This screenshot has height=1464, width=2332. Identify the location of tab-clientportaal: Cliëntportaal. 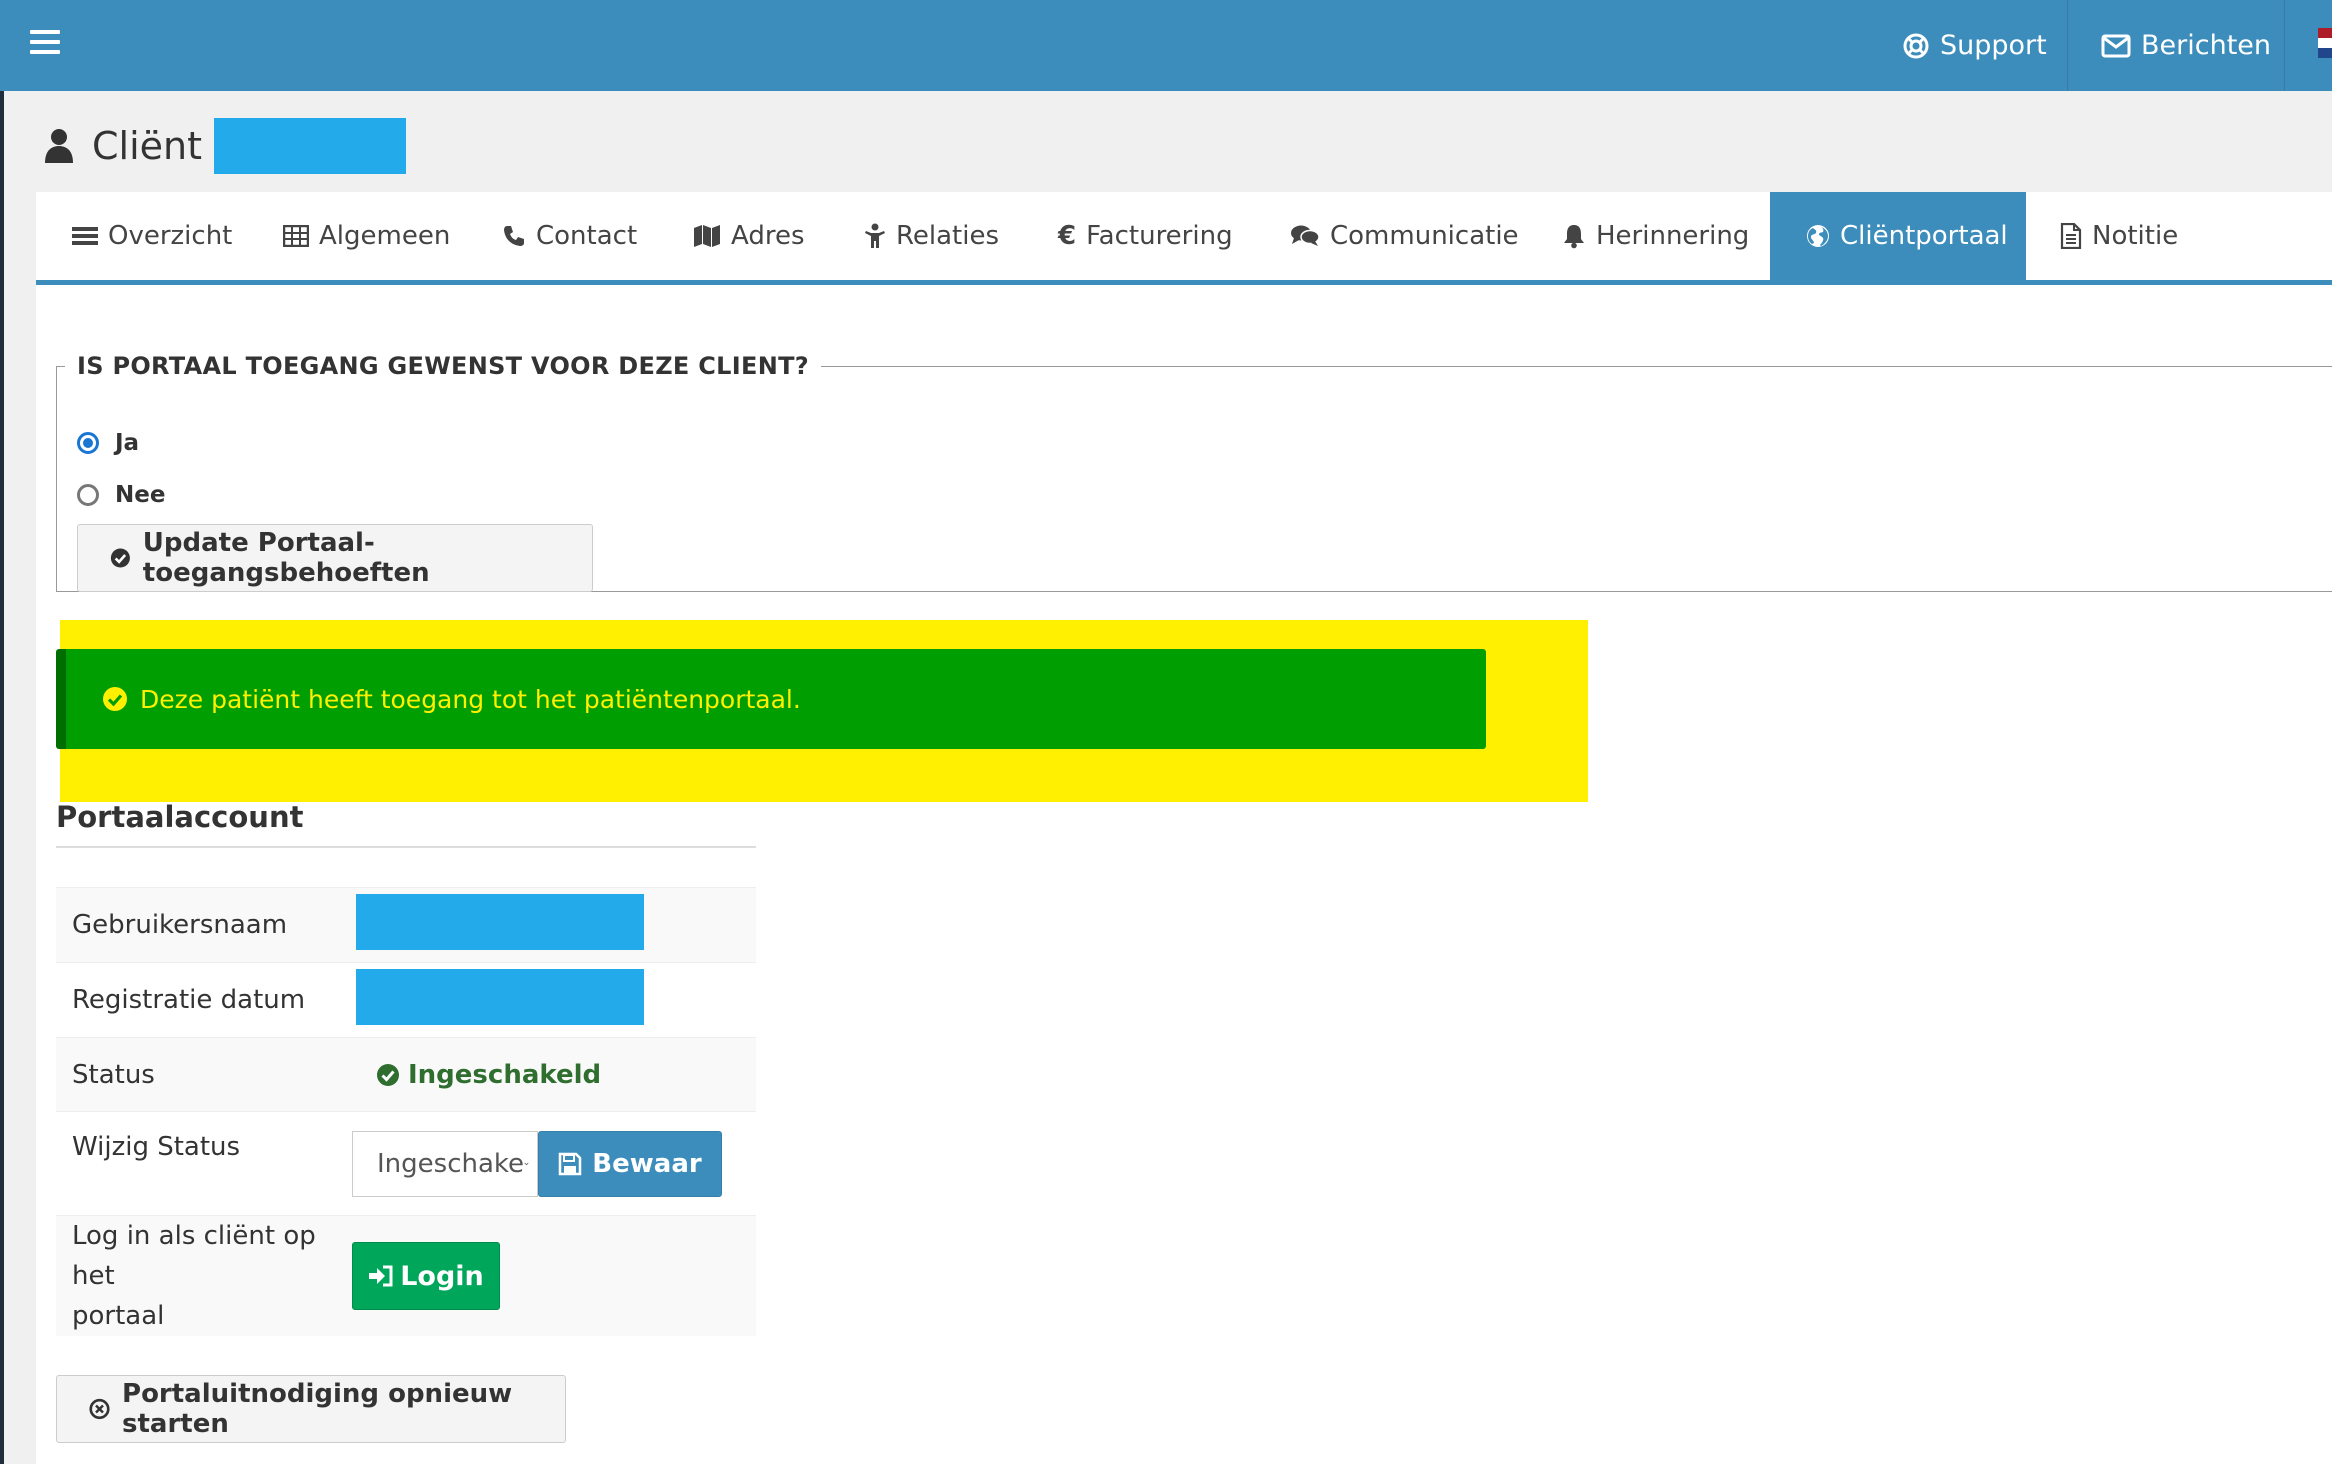
(1898, 236).